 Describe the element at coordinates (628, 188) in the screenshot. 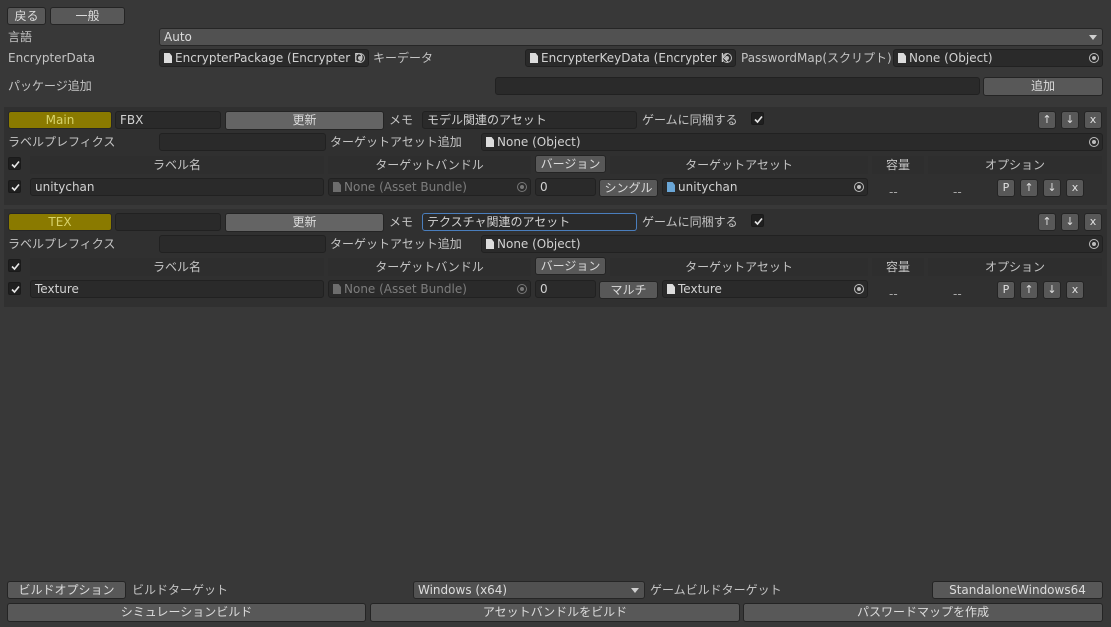

I see `mode-button: シングル` at that location.